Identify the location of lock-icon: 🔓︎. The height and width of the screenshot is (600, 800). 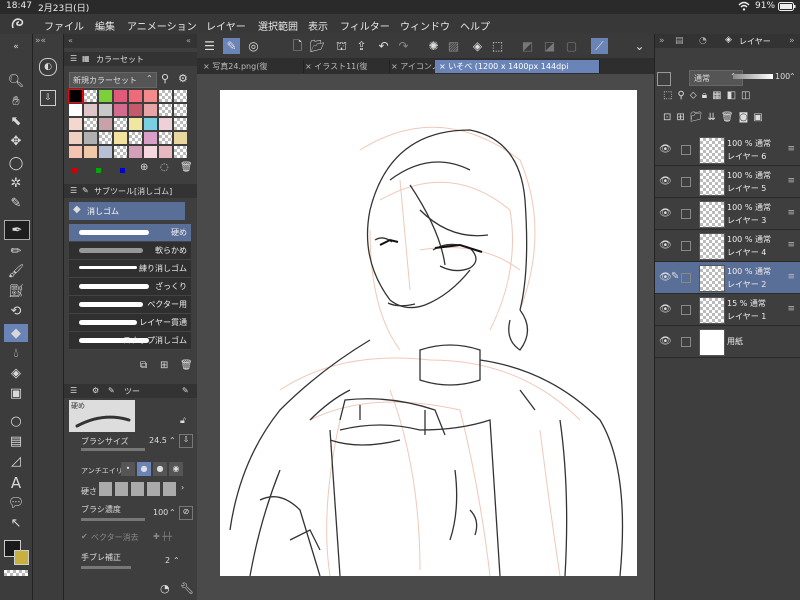
(183, 421).